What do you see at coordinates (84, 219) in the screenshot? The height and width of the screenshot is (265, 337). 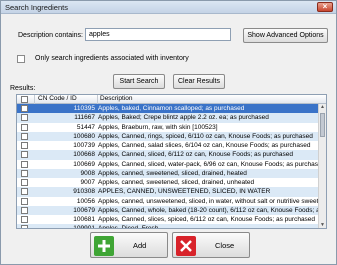 I see `row-code: 100681` at bounding box center [84, 219].